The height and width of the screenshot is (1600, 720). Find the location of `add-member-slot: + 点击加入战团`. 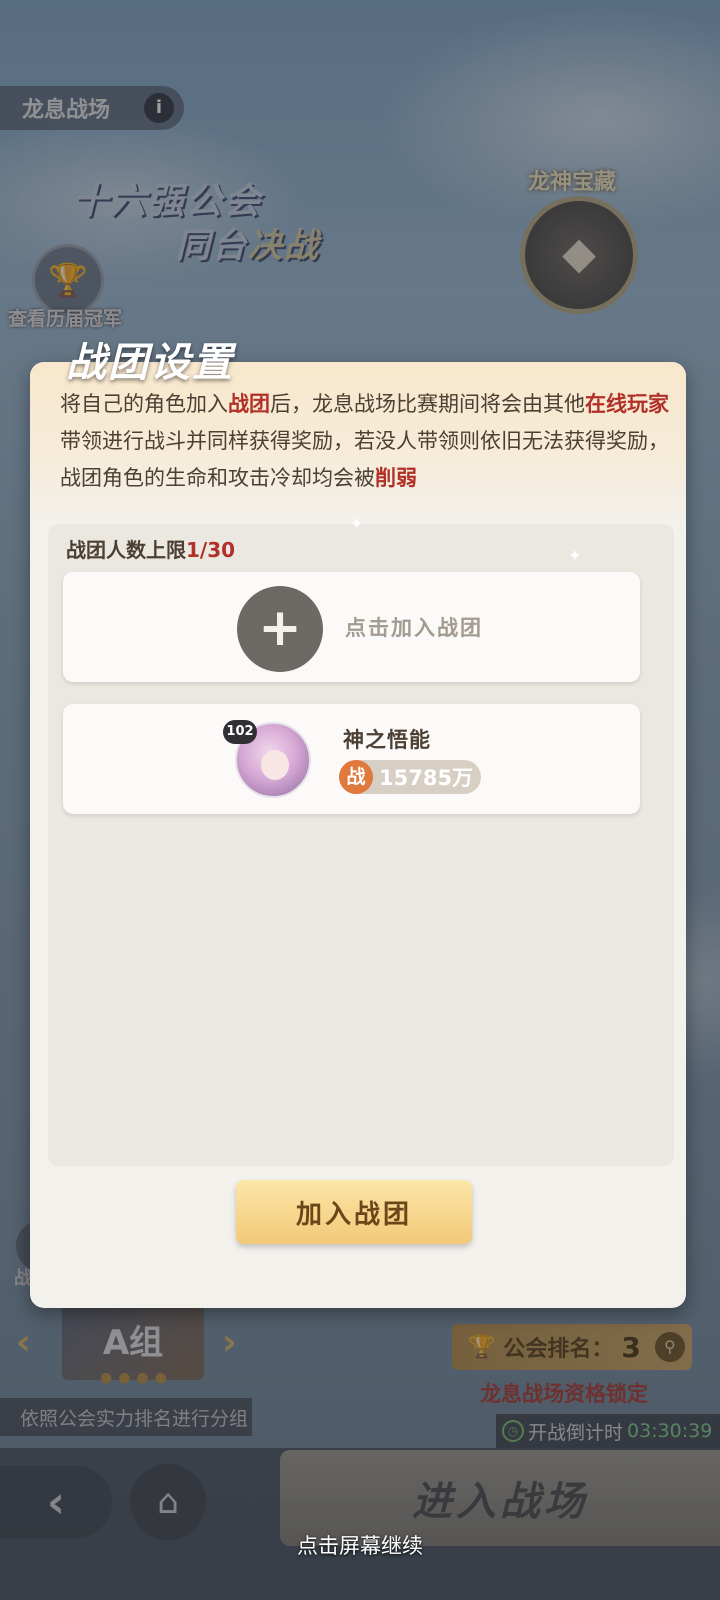

add-member-slot: + 点击加入战团 is located at coordinates (351, 627).